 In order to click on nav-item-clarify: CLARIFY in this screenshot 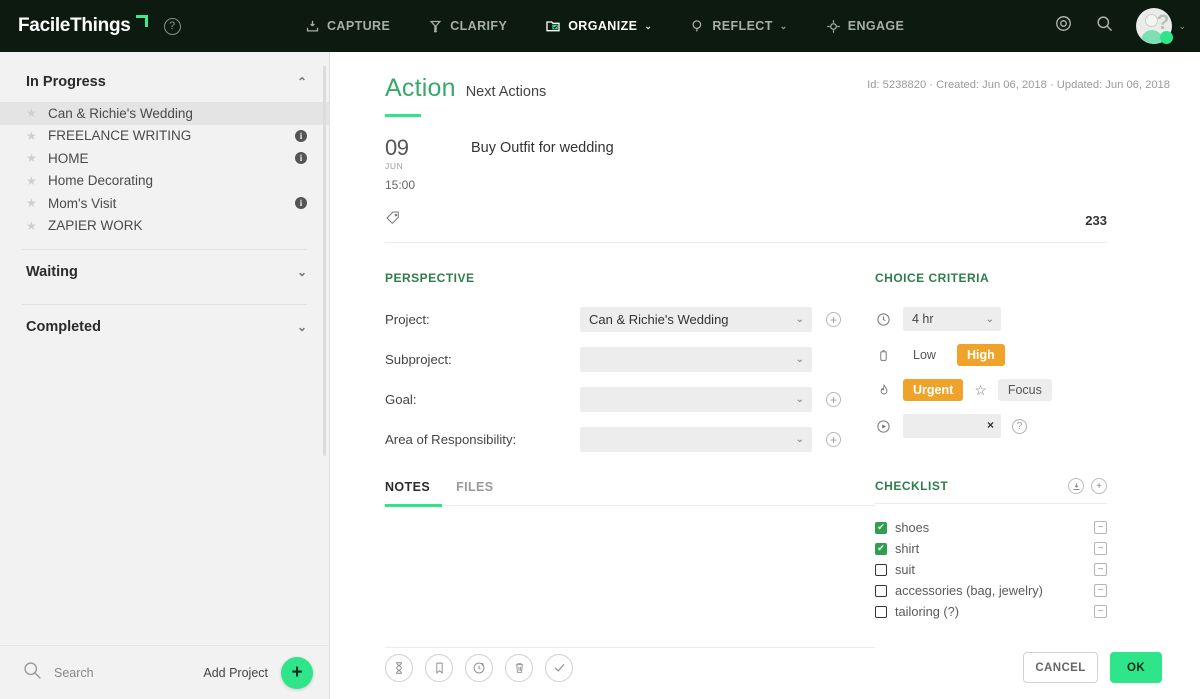, I will do `click(467, 26)`.